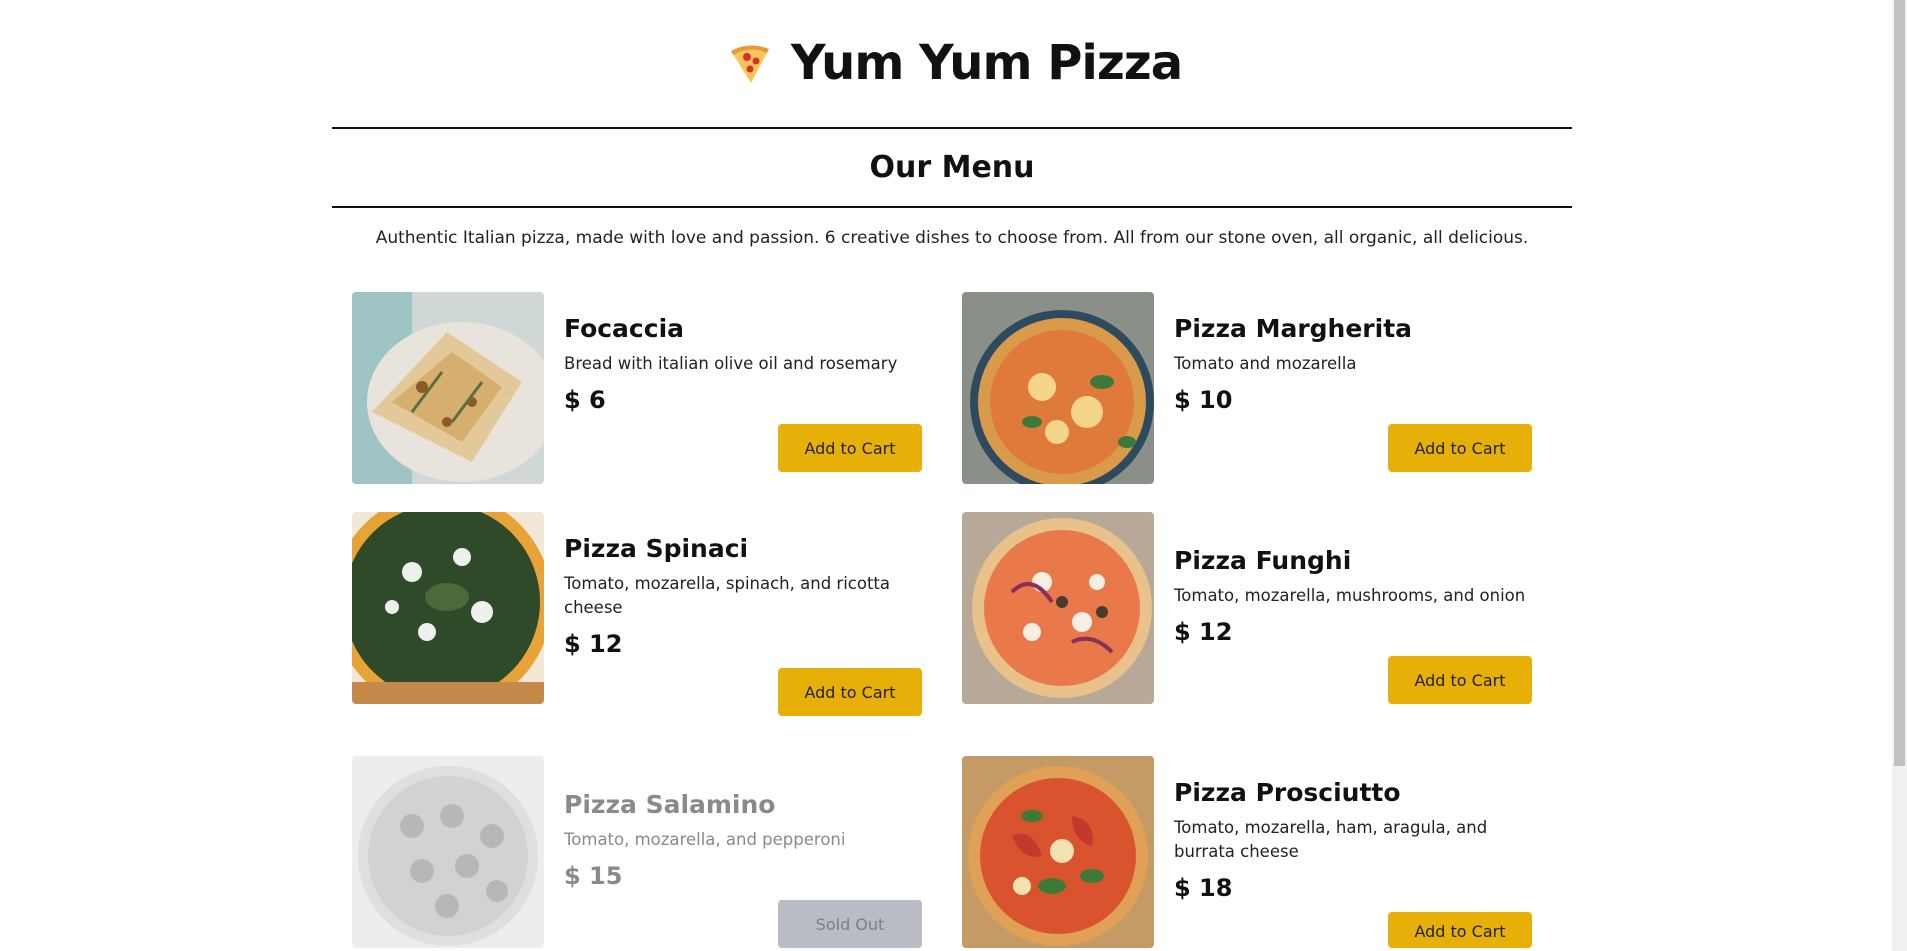 This screenshot has width=1907, height=951. I want to click on menu-heading-bar: Our Menu, so click(952, 167).